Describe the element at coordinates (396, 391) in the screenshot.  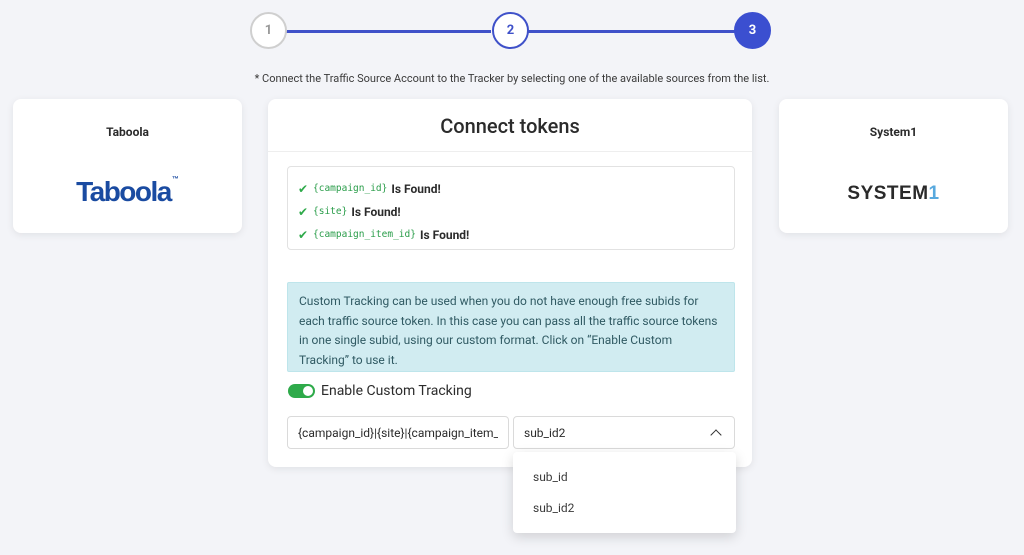
I see `toggle-label: Enable Custom Tracking` at that location.